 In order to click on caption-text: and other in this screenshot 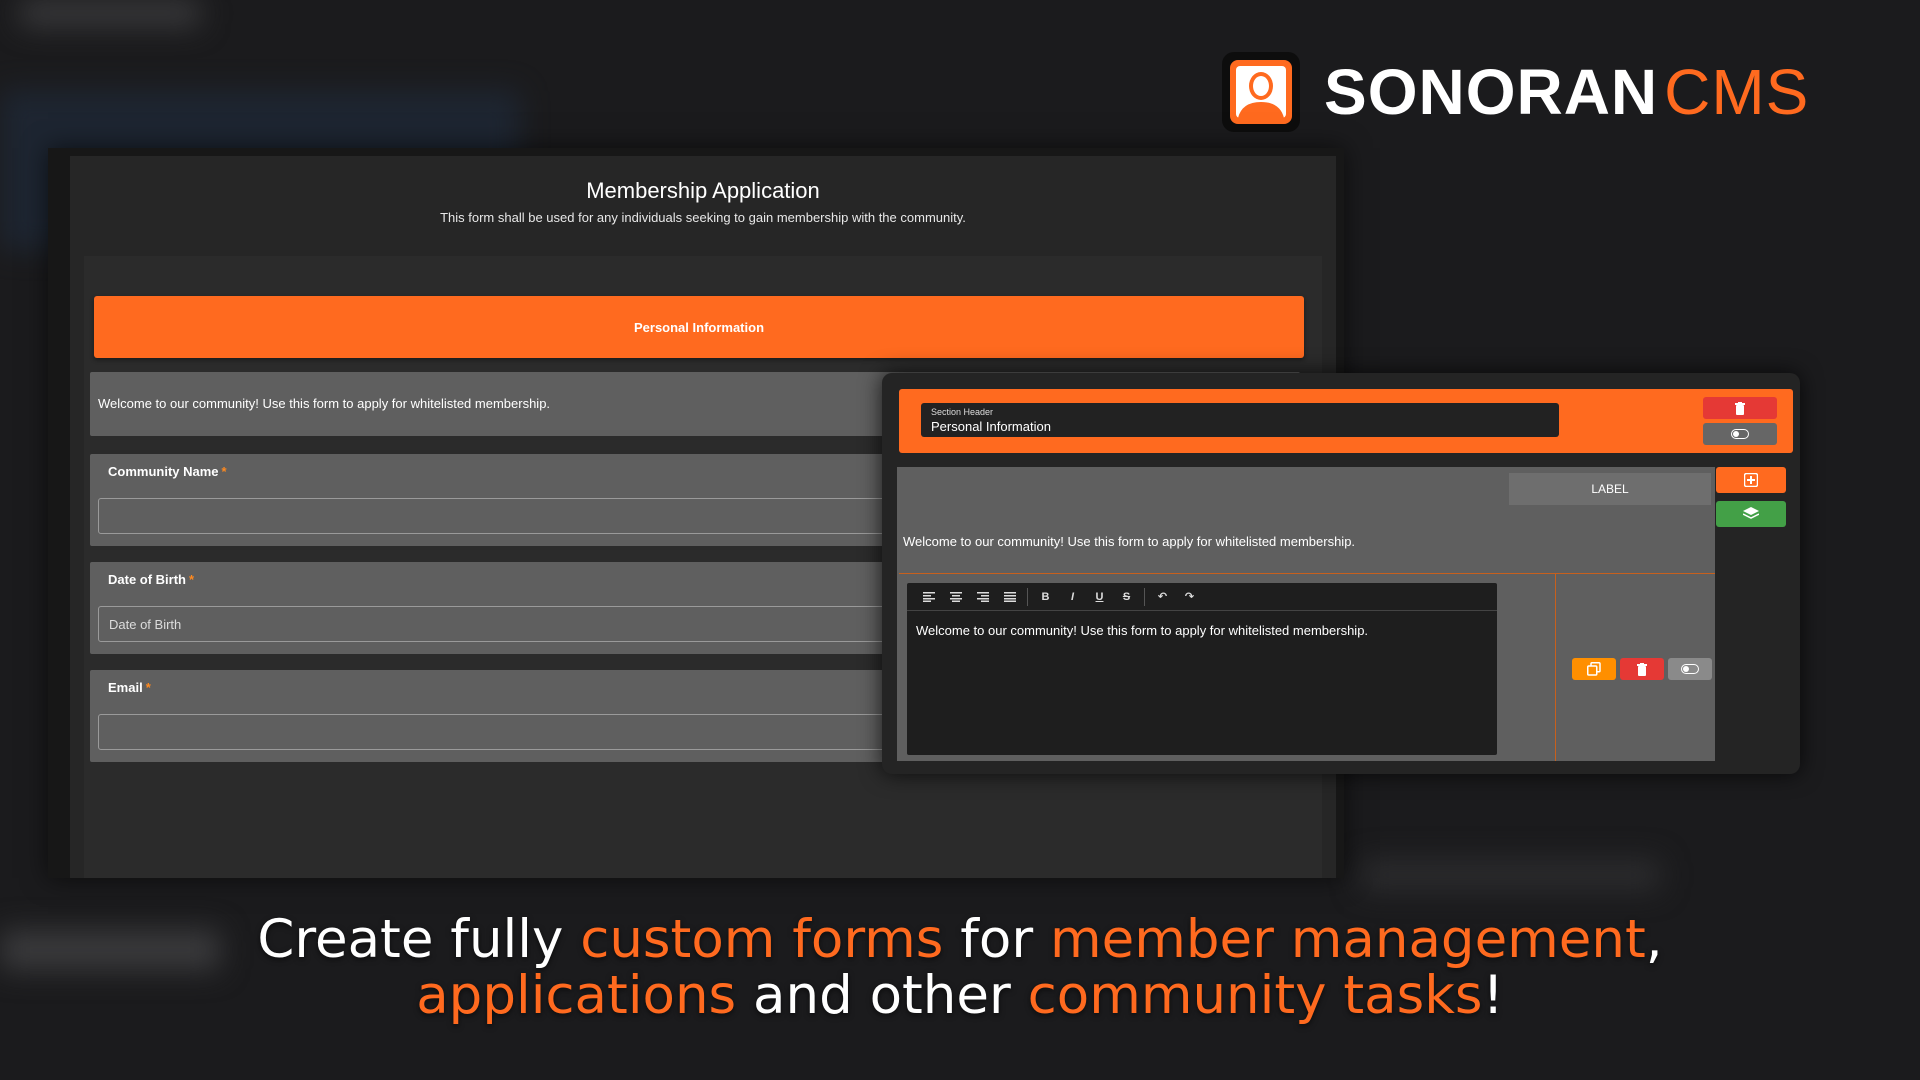, I will do `click(882, 995)`.